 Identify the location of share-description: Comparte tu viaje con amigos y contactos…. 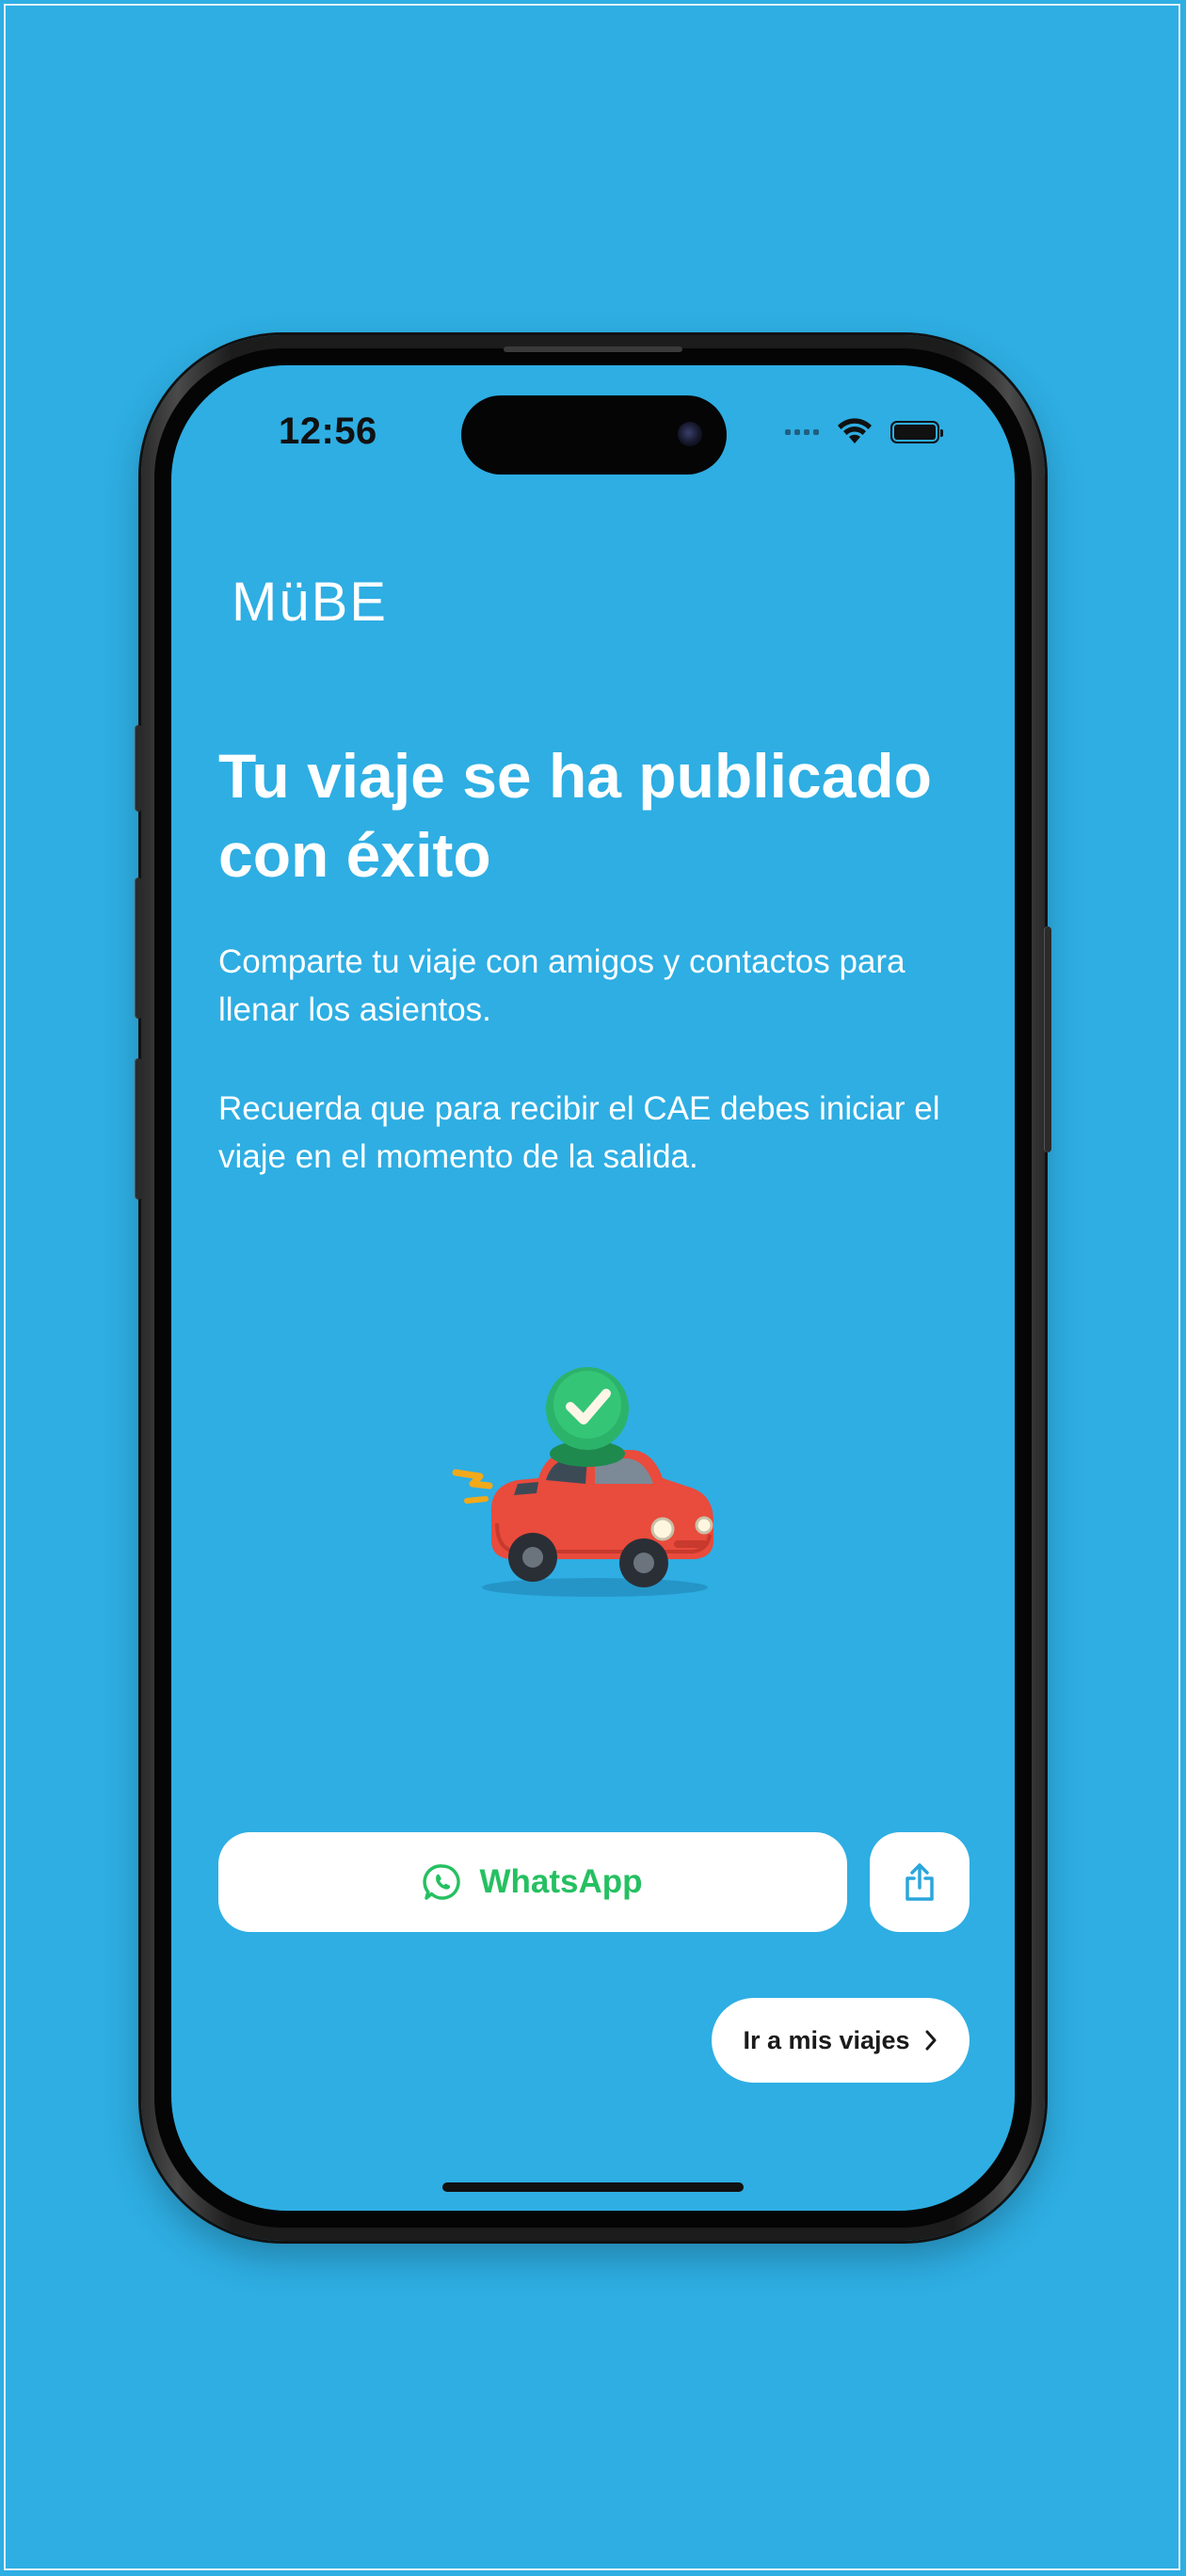
(562, 985).